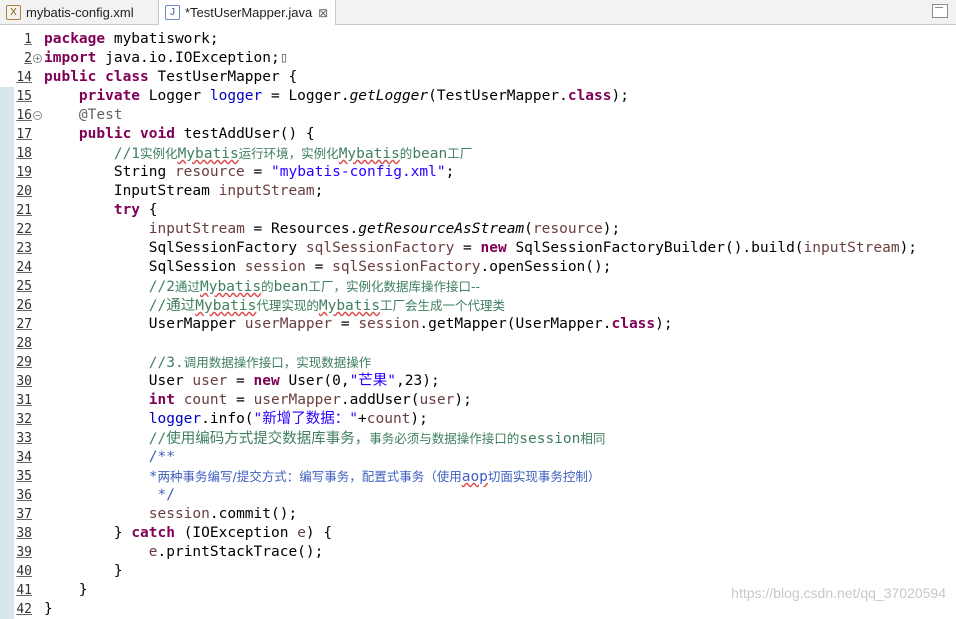 The image size is (956, 619). I want to click on code-text: */, so click(166, 495).